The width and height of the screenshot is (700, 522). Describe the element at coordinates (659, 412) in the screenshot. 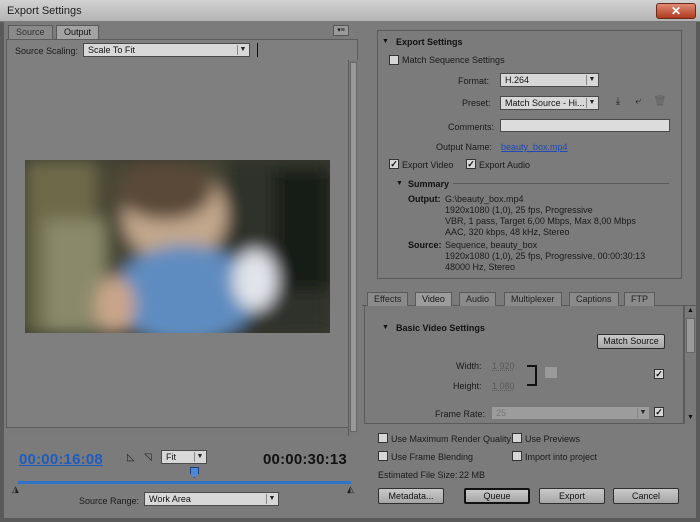

I see `frame-rate-override-checkbox: ✓` at that location.